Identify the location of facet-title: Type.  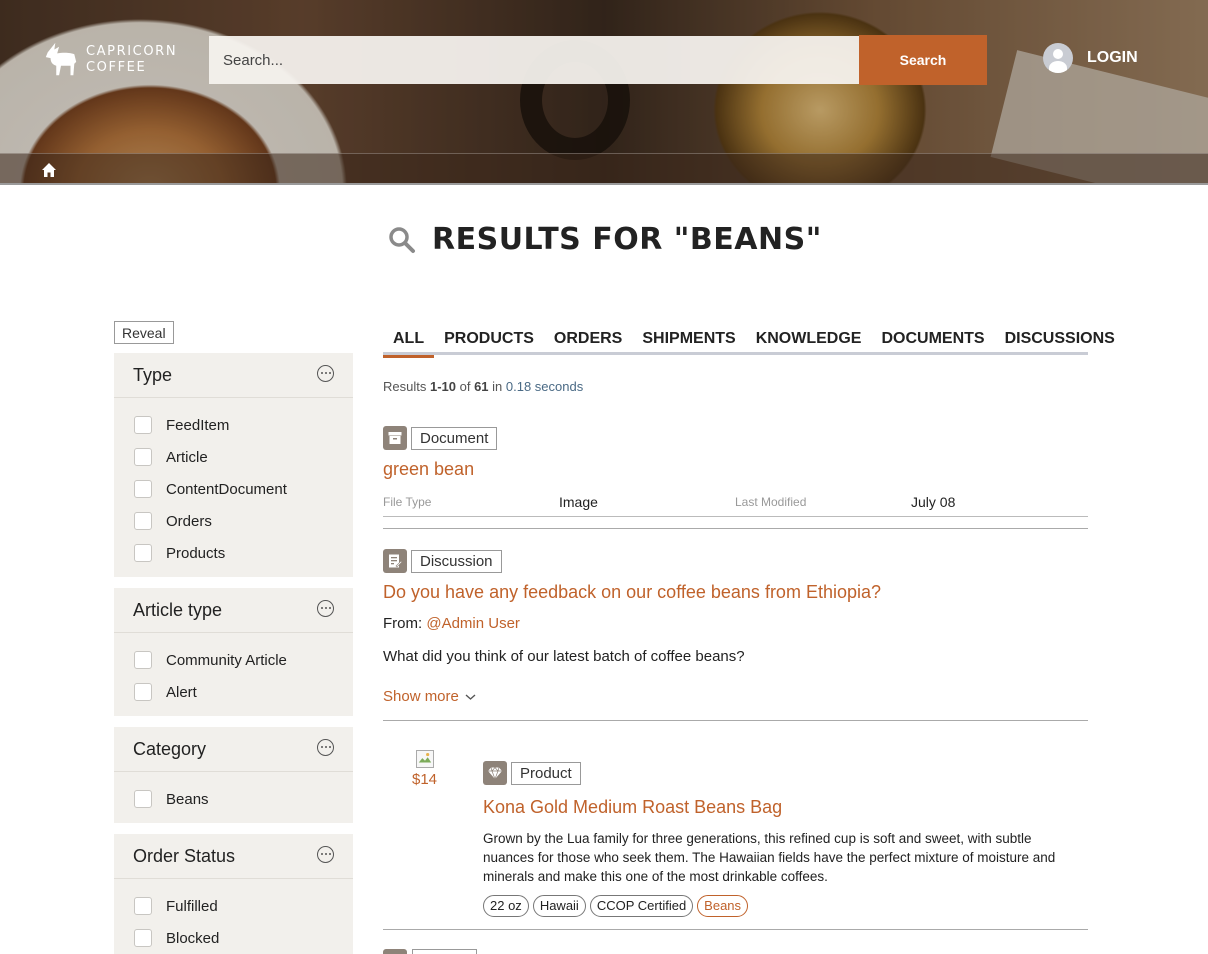
(153, 374).